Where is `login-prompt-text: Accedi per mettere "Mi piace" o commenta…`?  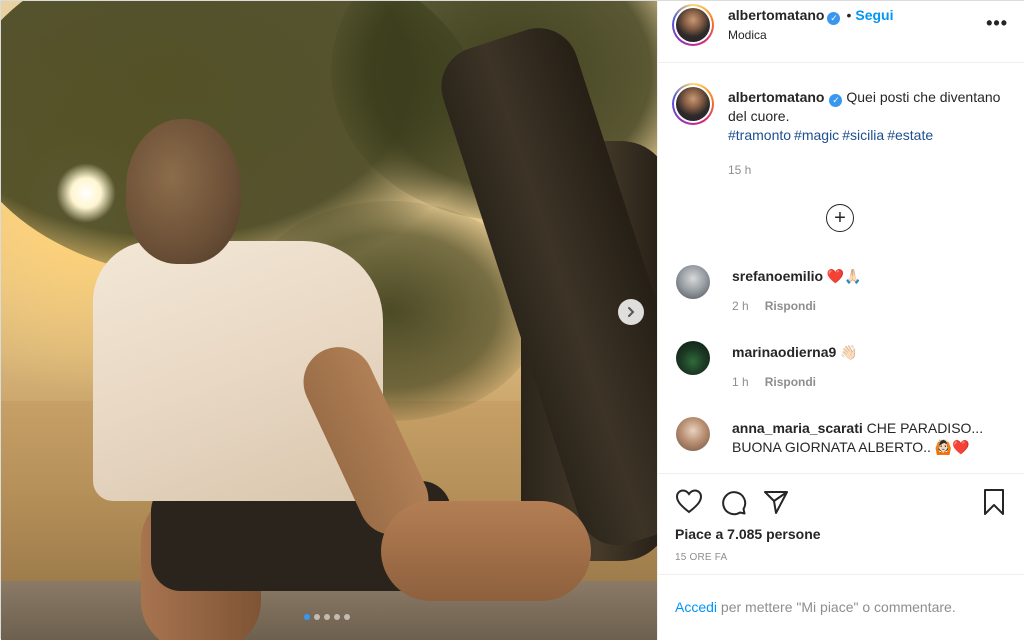 login-prompt-text: Accedi per mettere "Mi piace" o commenta… is located at coordinates (815, 607).